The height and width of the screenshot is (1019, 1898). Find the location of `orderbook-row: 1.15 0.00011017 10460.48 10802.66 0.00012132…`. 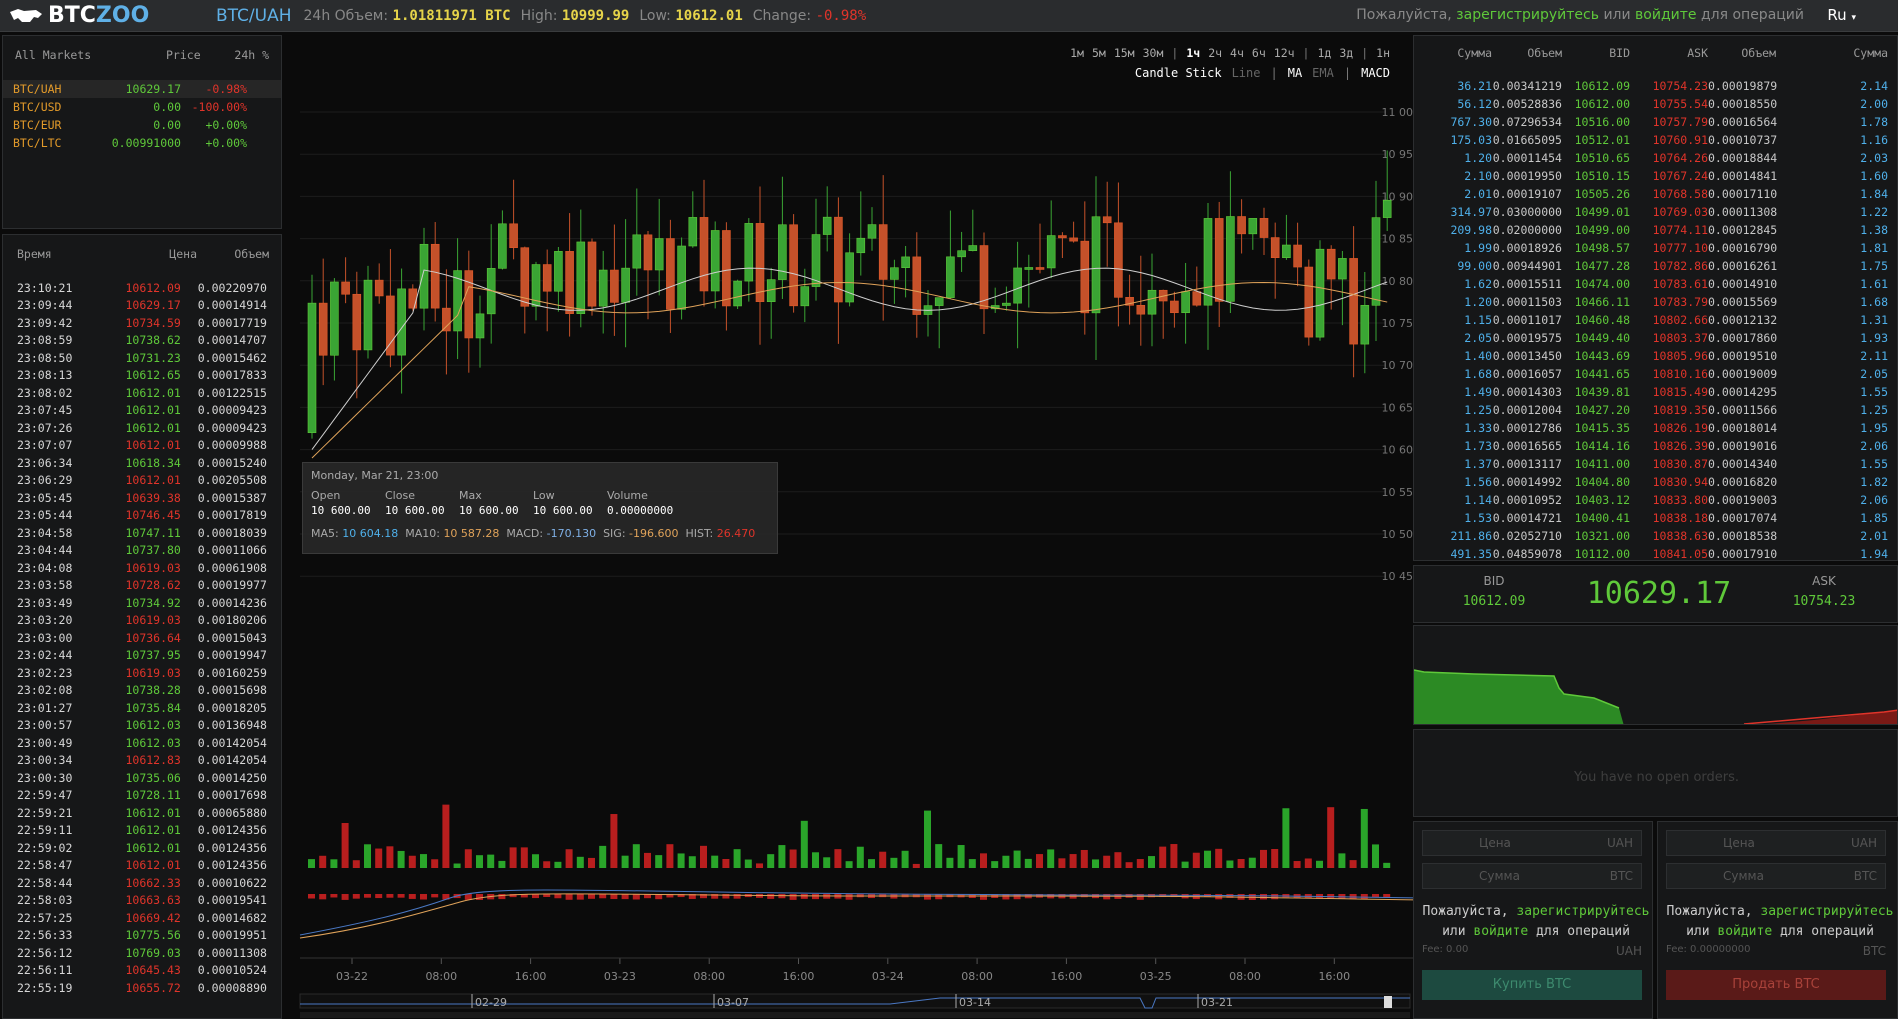

orderbook-row: 1.15 0.00011017 10460.48 10802.66 0.00012132… is located at coordinates (1655, 320).